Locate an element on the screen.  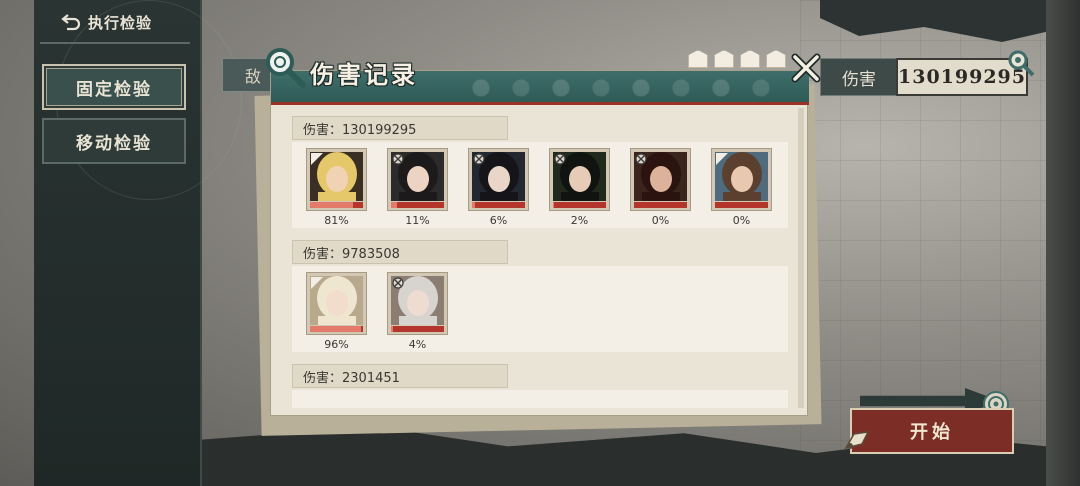
damage-percentage: 81% is located at coordinates (336, 220).